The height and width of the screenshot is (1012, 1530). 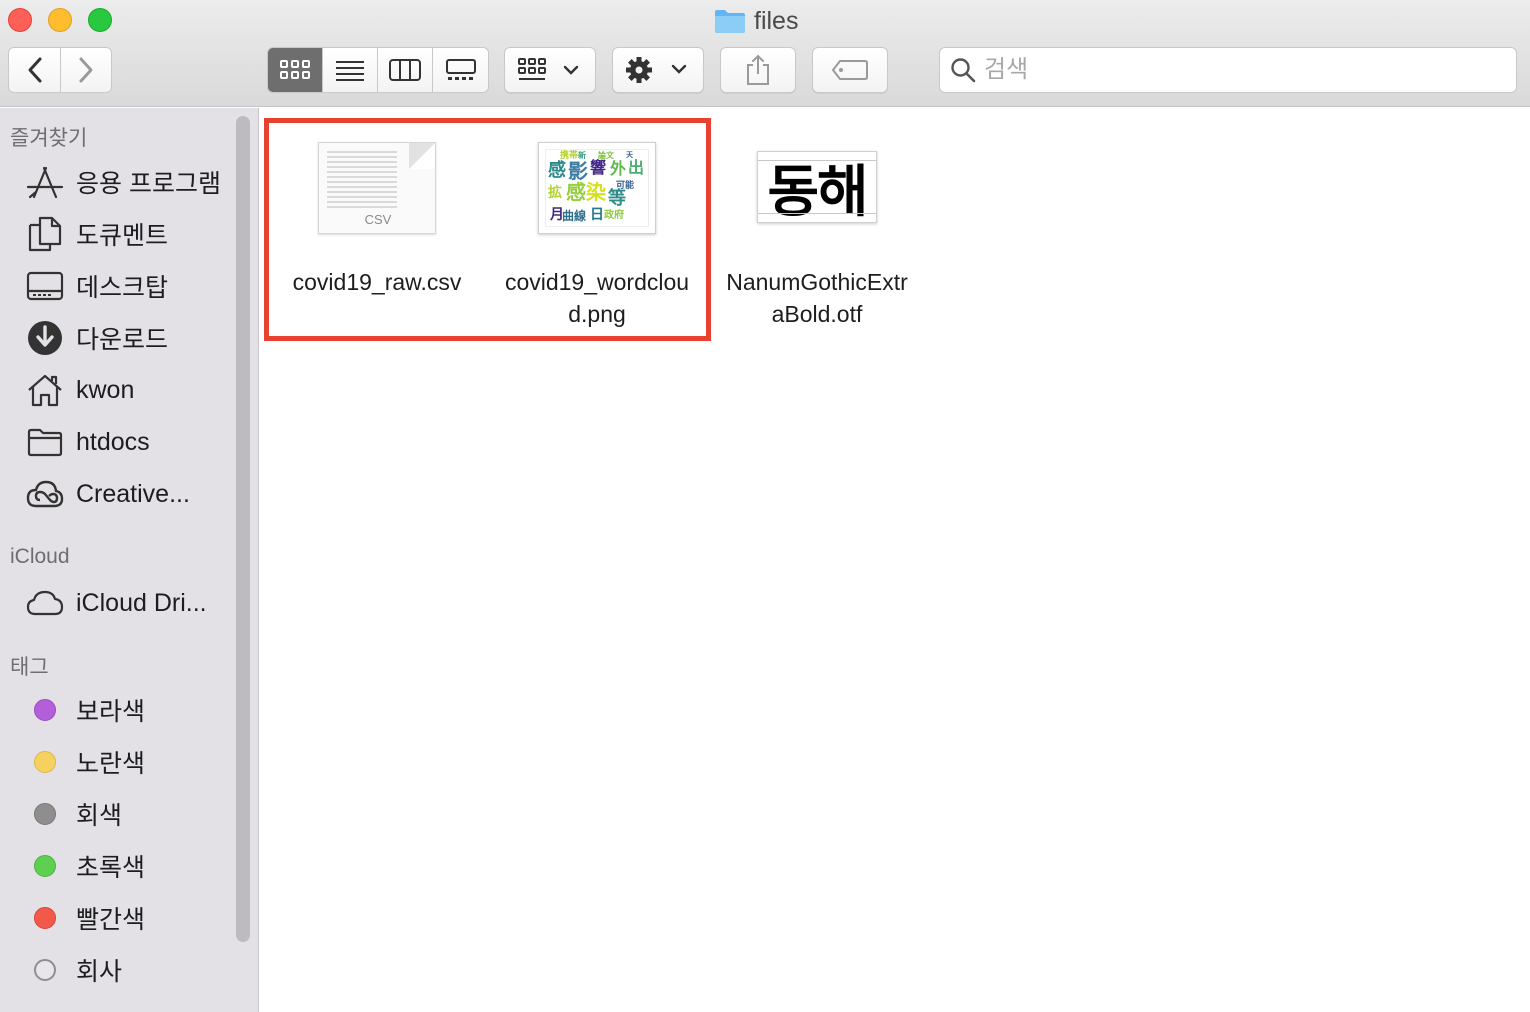 What do you see at coordinates (122, 288) in the screenshot?
I see `sidebar-item-label: 데스크탑` at bounding box center [122, 288].